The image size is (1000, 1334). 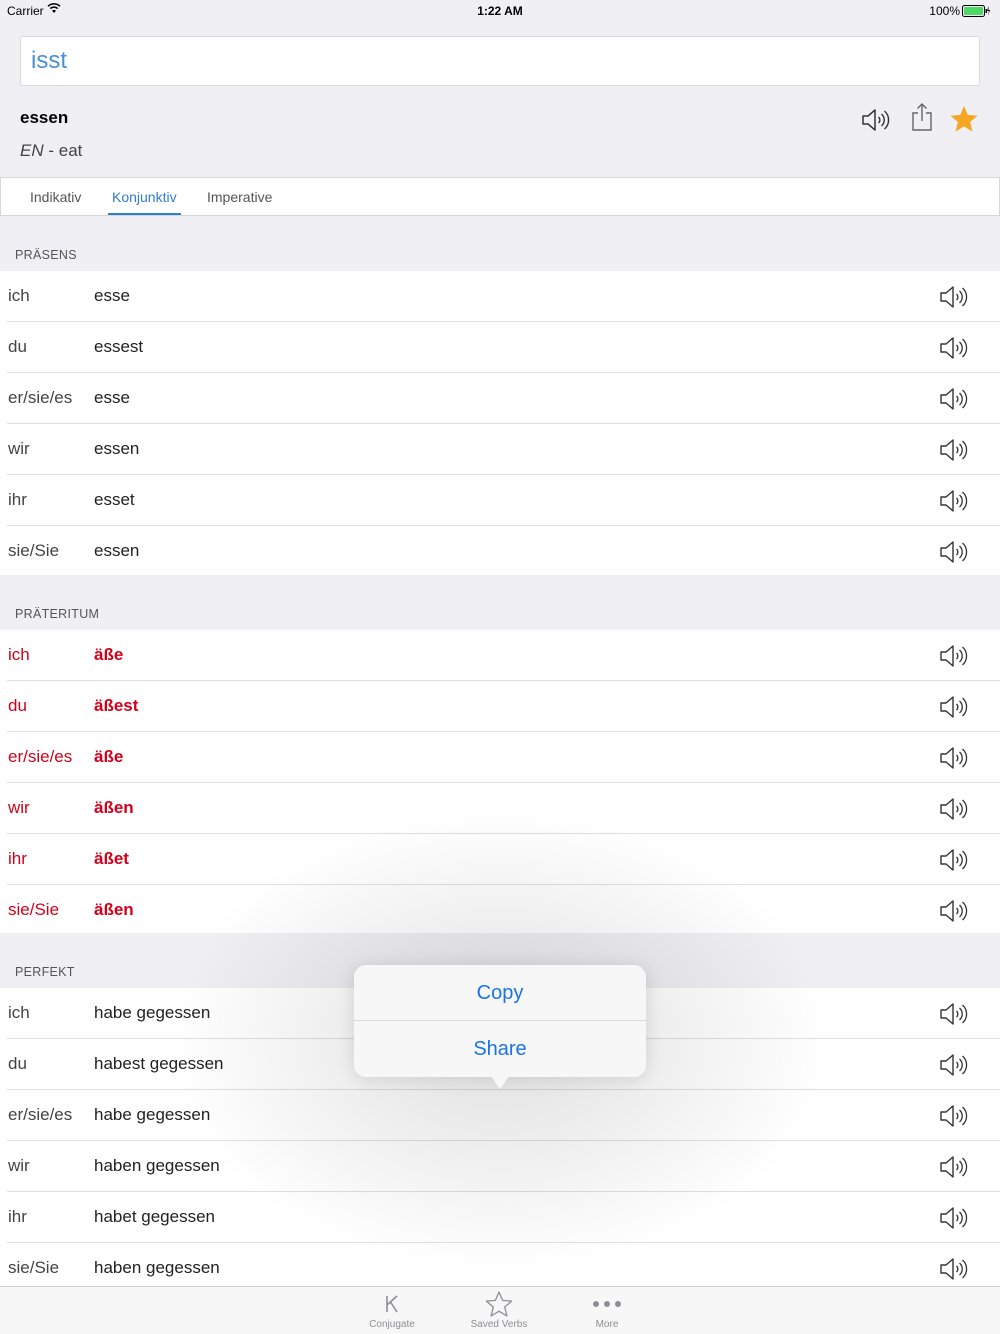 I want to click on tabbar-saved-verbs: Saved Verbs, so click(x=499, y=1310).